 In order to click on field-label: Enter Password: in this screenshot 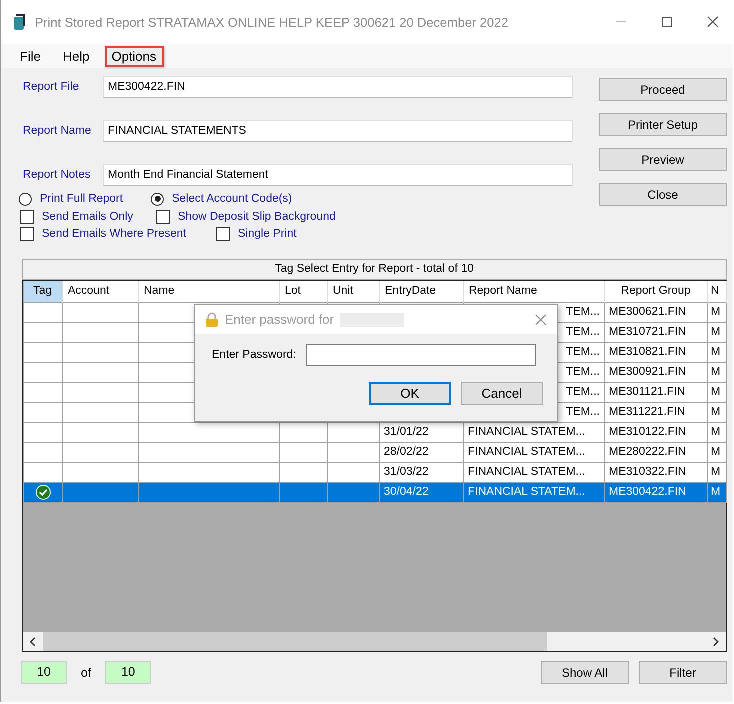, I will do `click(254, 355)`.